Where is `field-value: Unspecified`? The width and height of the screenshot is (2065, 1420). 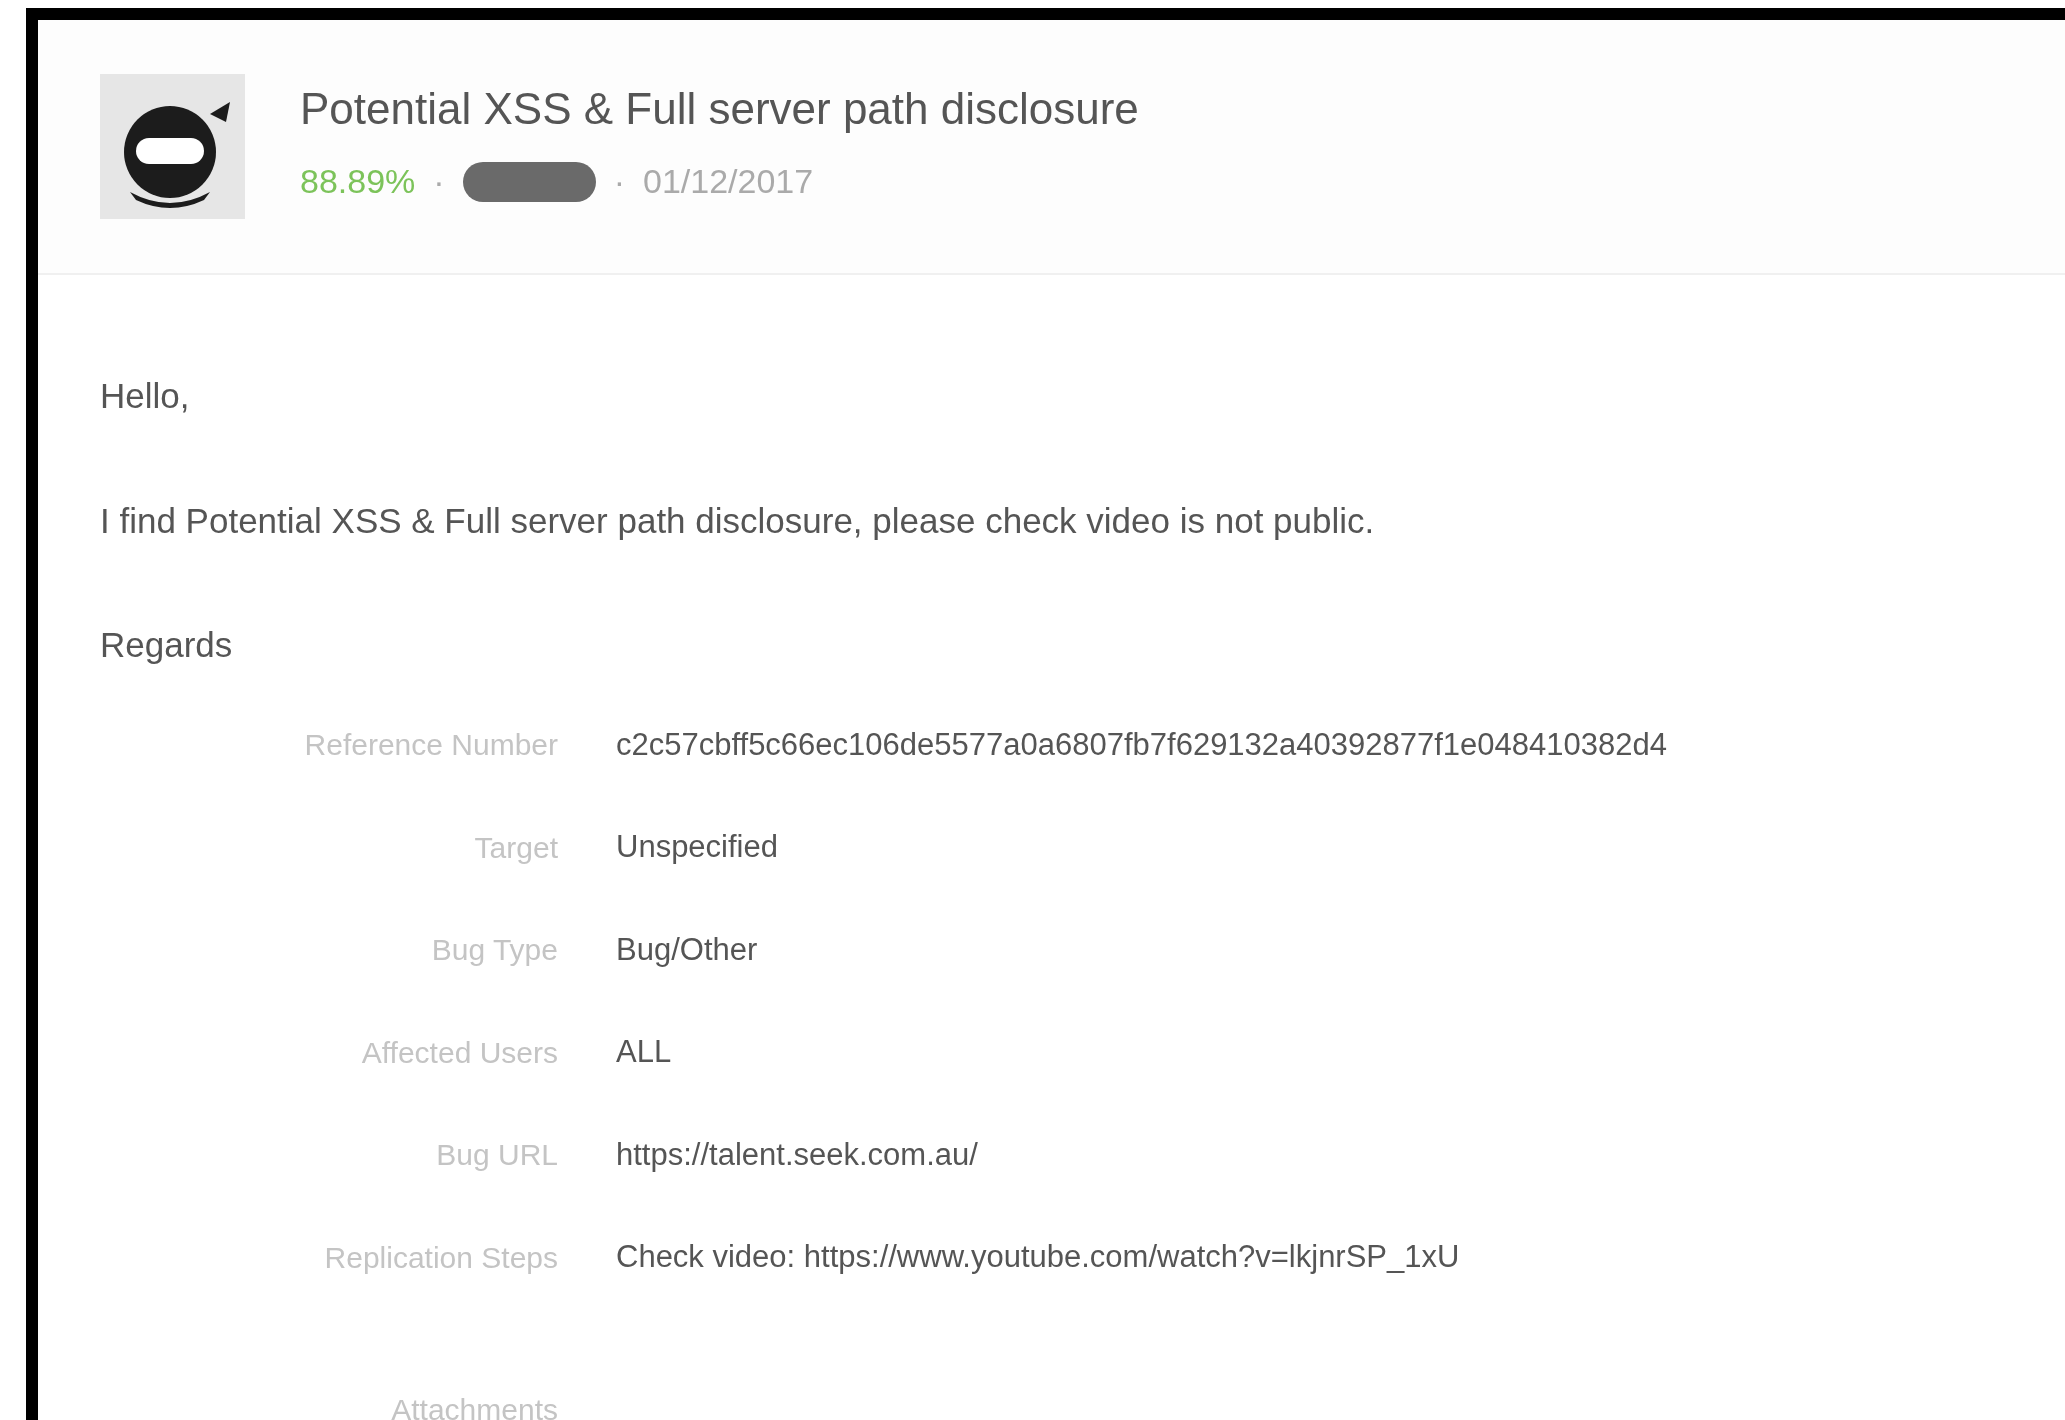 field-value: Unspecified is located at coordinates (697, 847).